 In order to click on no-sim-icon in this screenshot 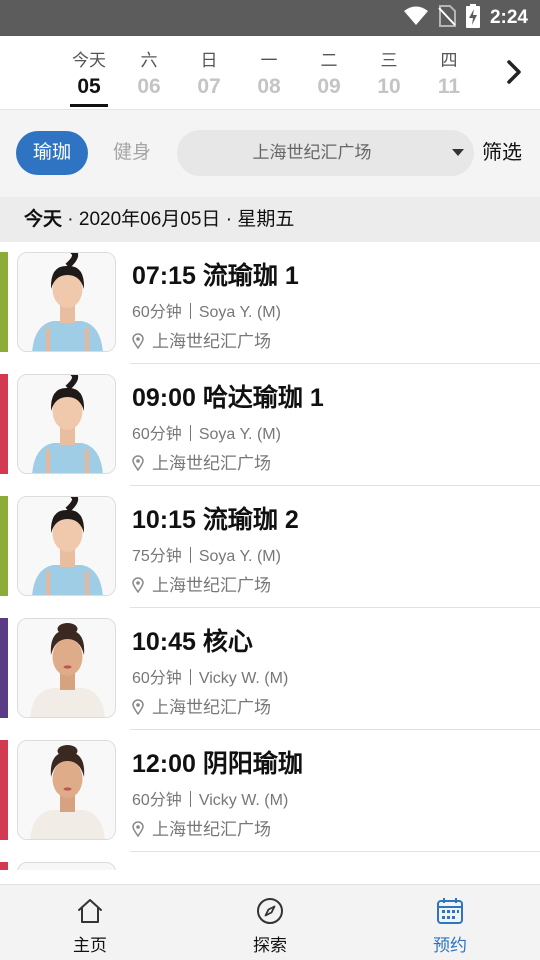, I will do `click(447, 18)`.